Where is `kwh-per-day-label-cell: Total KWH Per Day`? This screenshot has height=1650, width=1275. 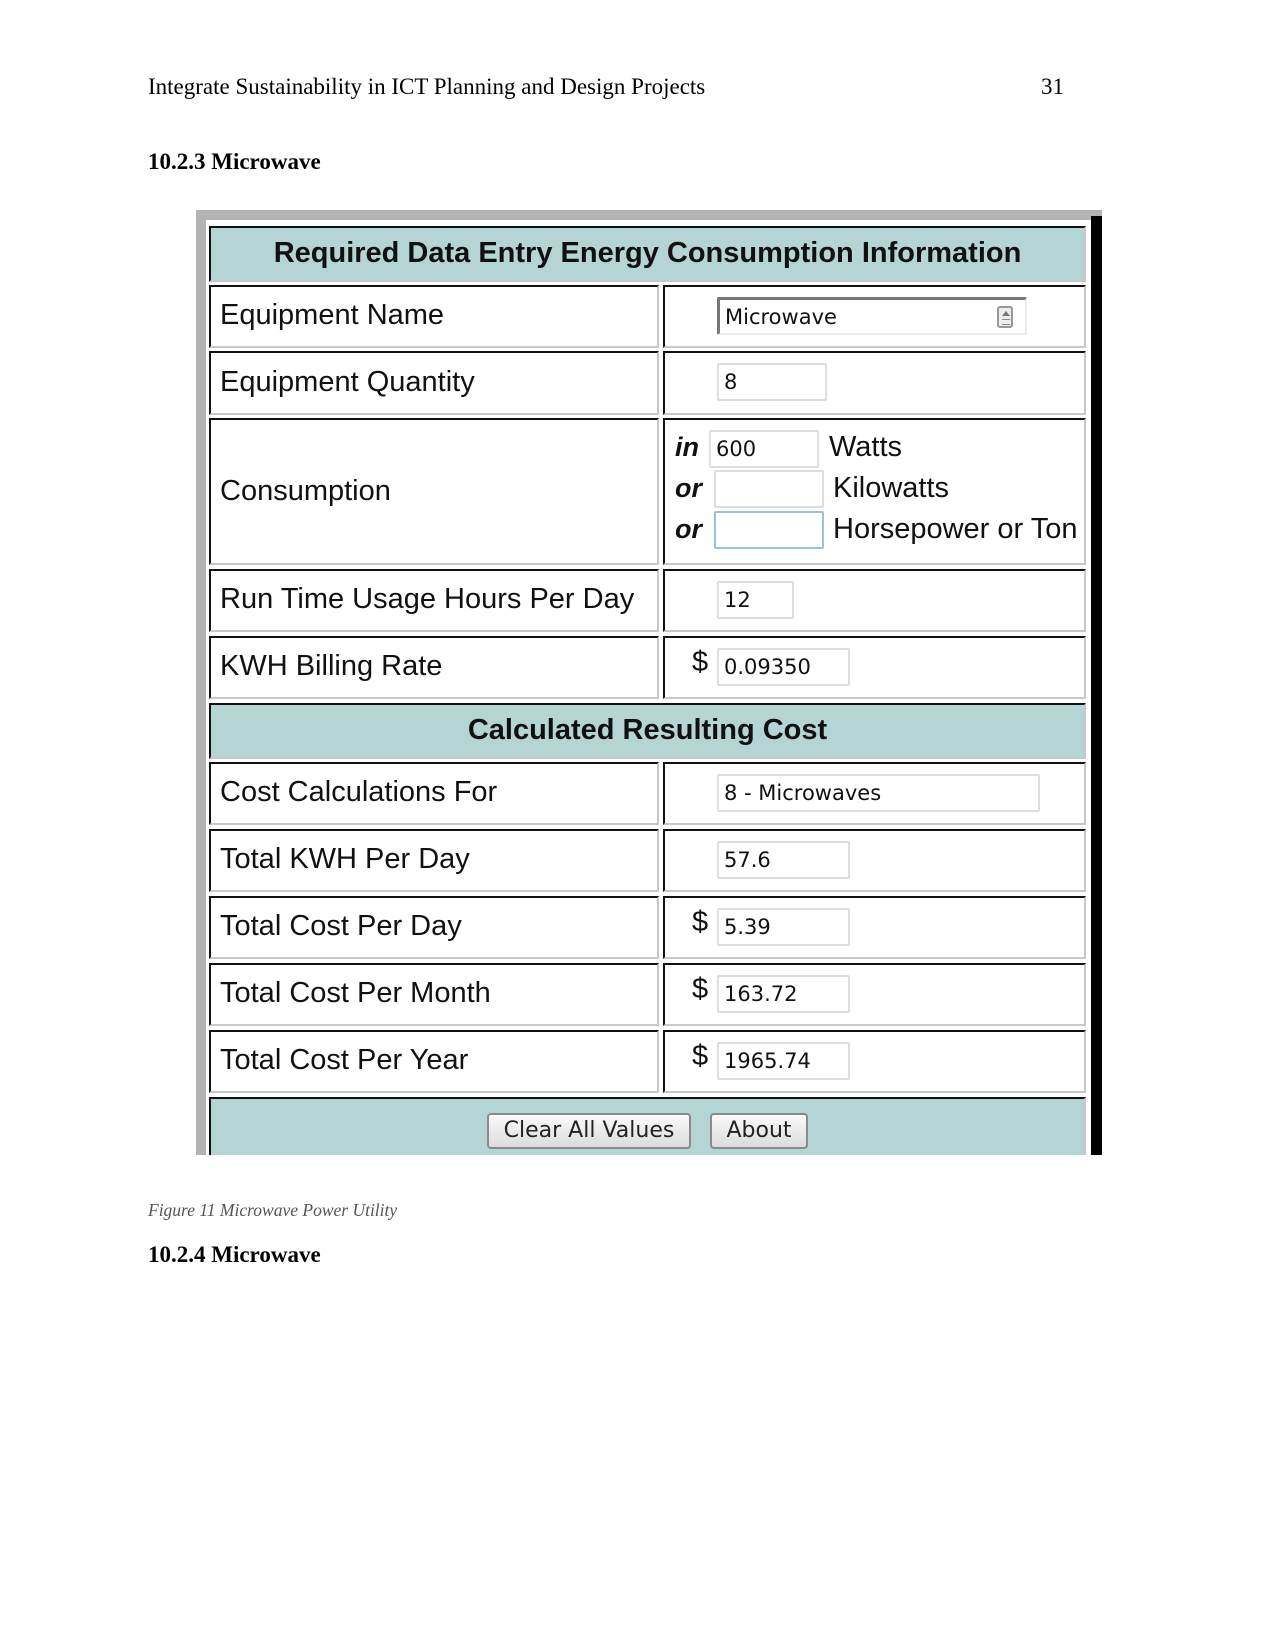 kwh-per-day-label-cell: Total KWH Per Day is located at coordinates (434, 860).